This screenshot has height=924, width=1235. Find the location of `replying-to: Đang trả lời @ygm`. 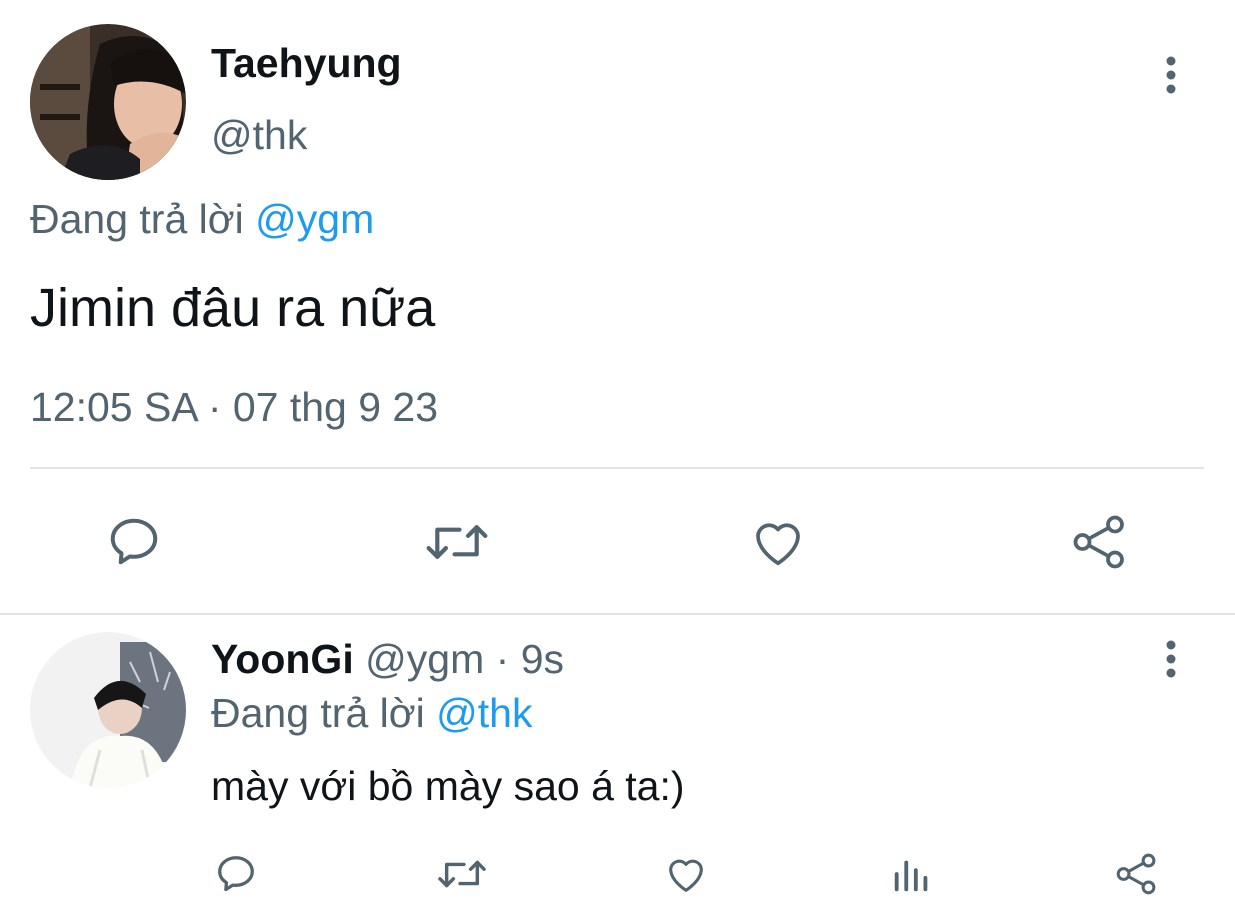

replying-to: Đang trả lời @ygm is located at coordinates (202, 219).